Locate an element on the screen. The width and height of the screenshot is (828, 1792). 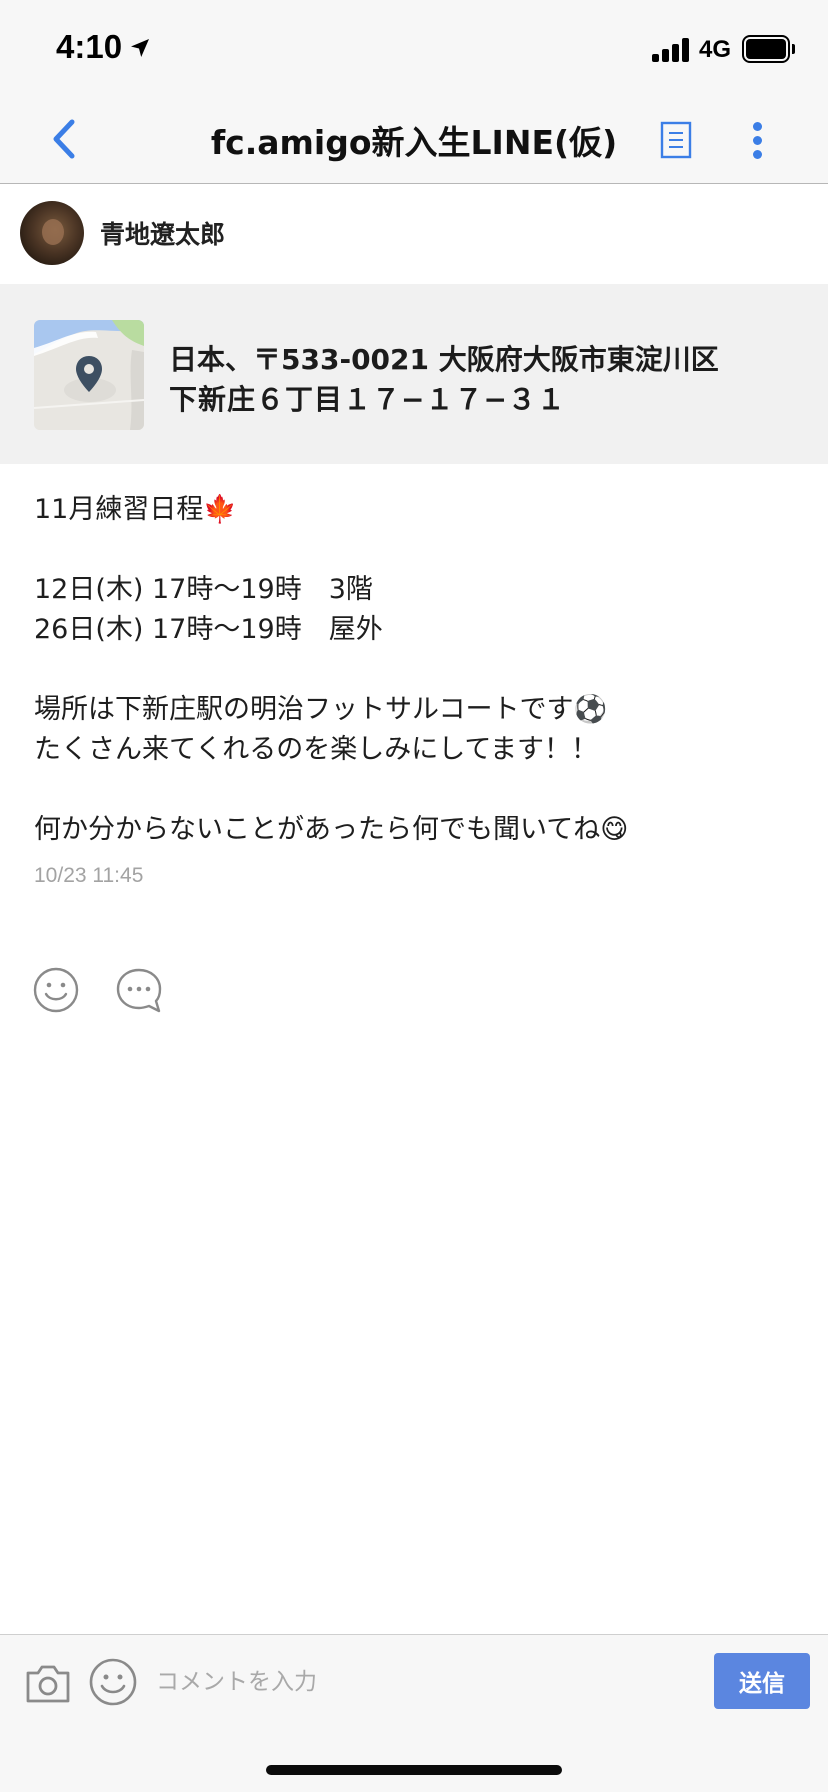
more-vertical-icon is located at coordinates (758, 140).